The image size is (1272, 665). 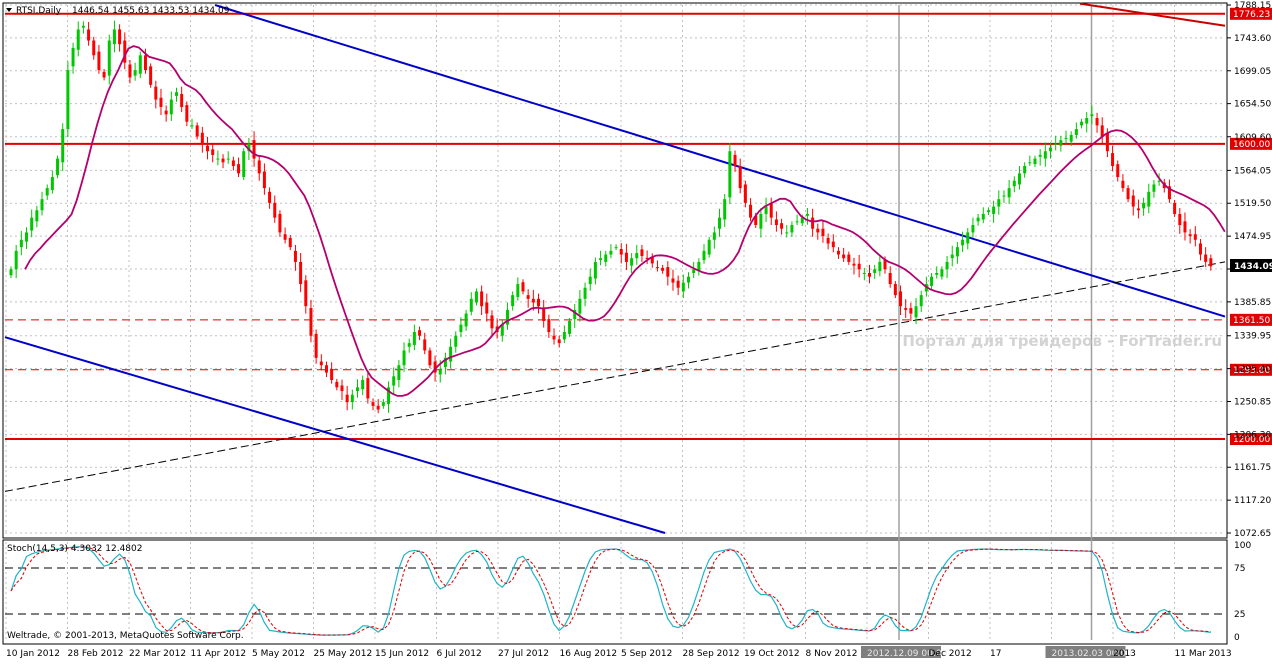 I want to click on x-tick-label: 25 May 2012, so click(x=343, y=654).